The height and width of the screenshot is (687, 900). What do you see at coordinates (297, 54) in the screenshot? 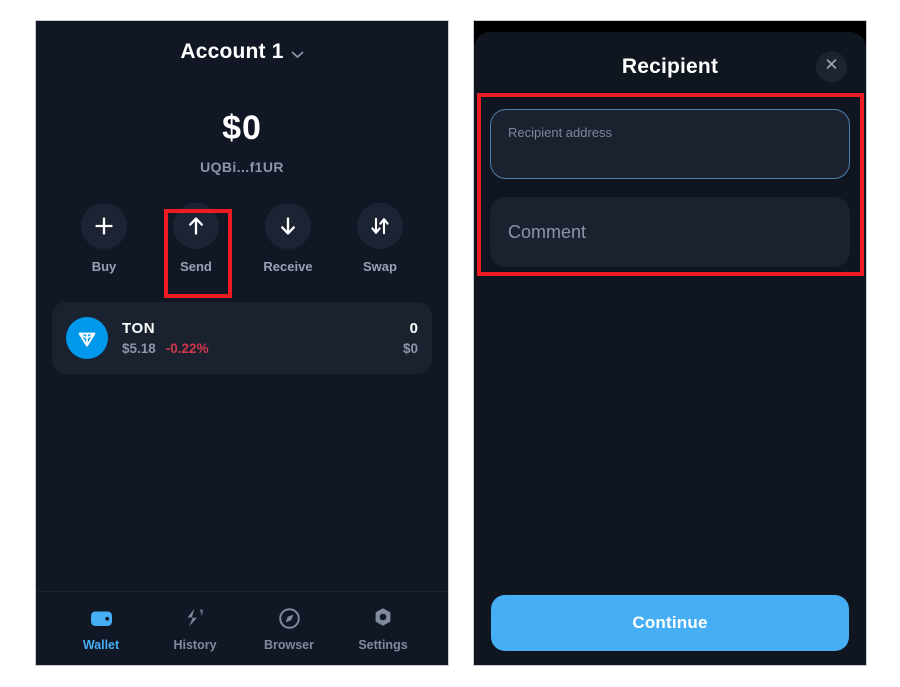
I see `chevron-down-icon` at bounding box center [297, 54].